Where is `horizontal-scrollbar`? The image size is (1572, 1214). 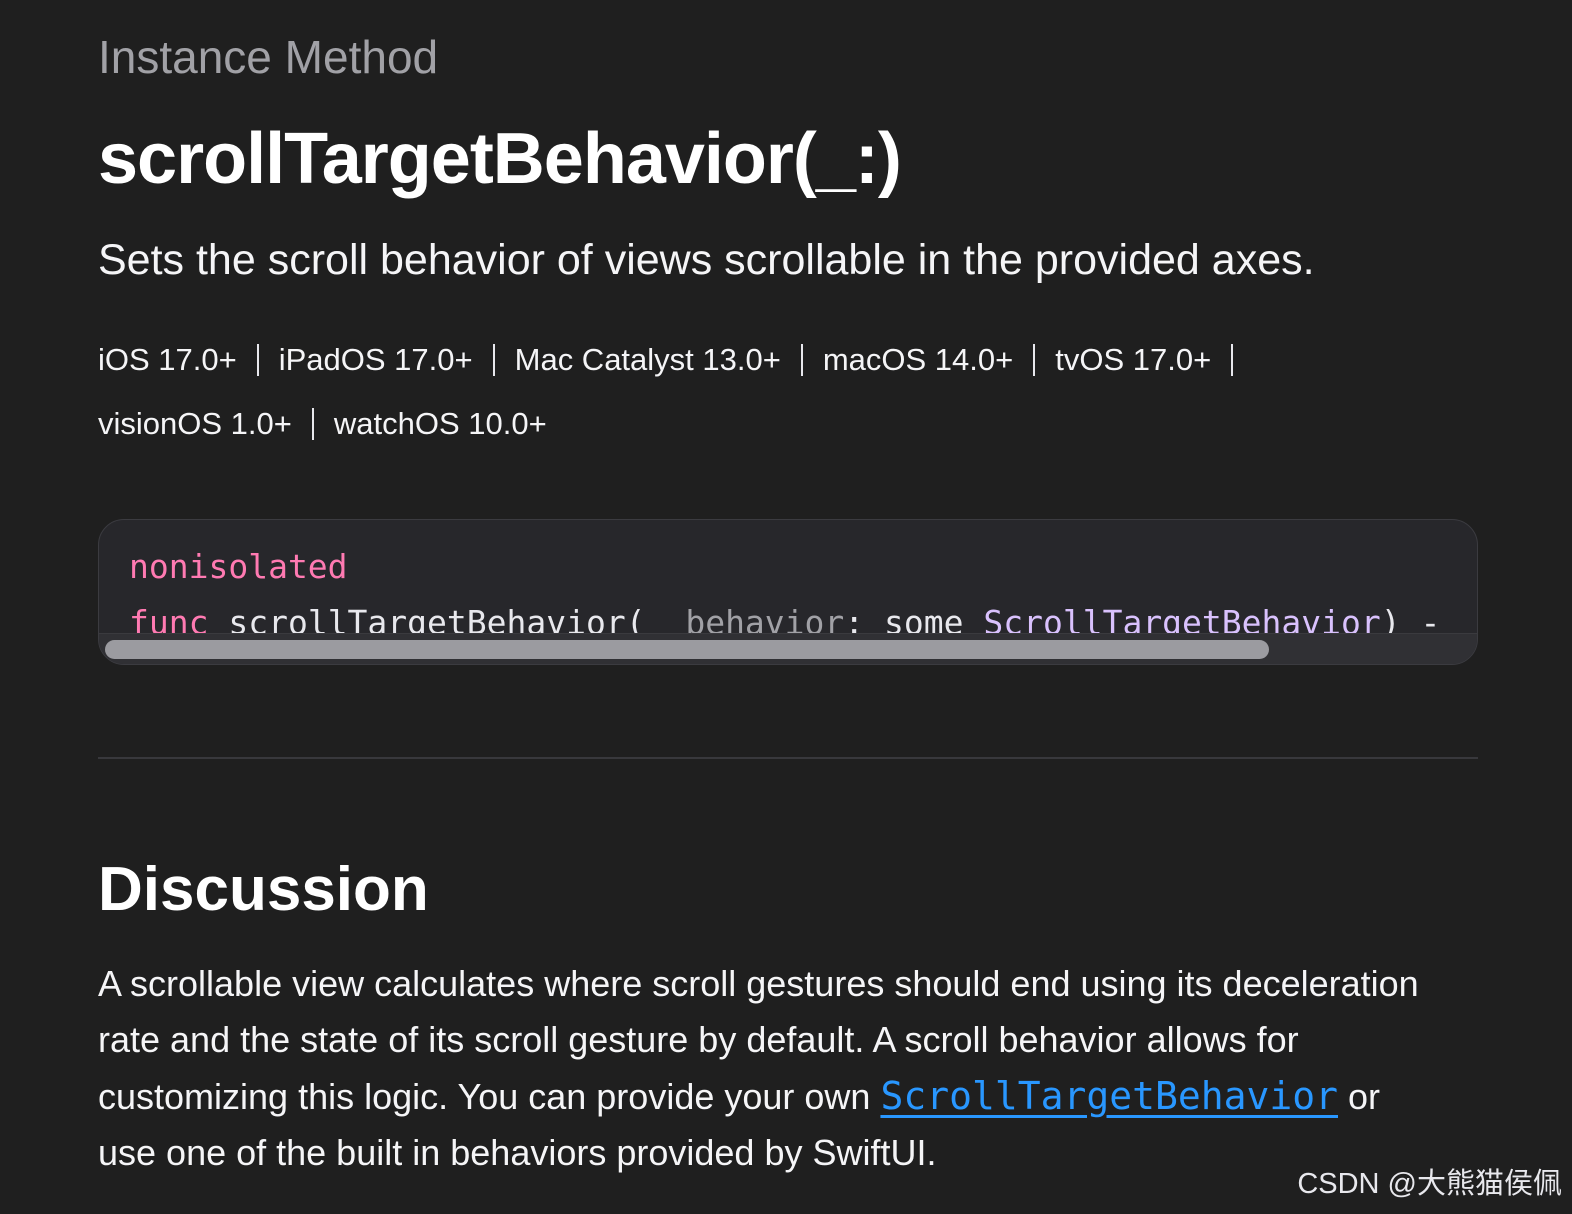
horizontal-scrollbar is located at coordinates (788, 648).